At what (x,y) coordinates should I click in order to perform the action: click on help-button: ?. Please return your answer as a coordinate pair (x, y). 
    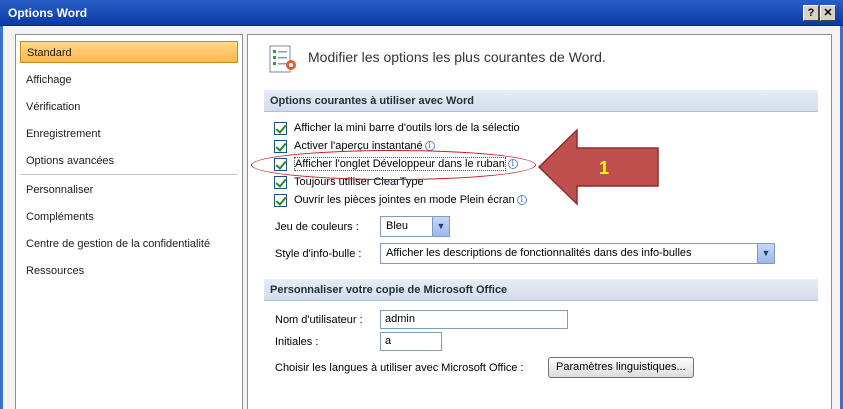
    Looking at the image, I should click on (811, 13).